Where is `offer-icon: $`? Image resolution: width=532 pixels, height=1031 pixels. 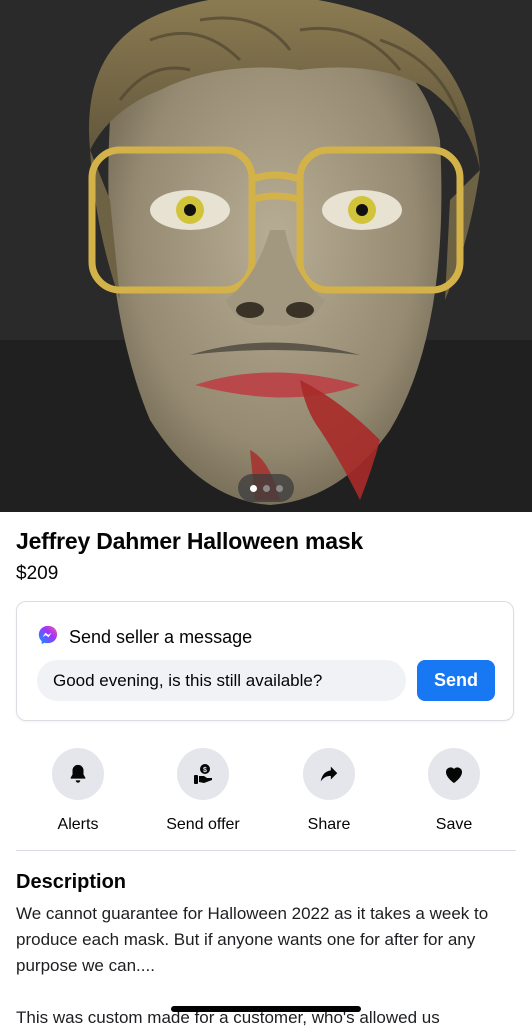
offer-icon: $ is located at coordinates (203, 774).